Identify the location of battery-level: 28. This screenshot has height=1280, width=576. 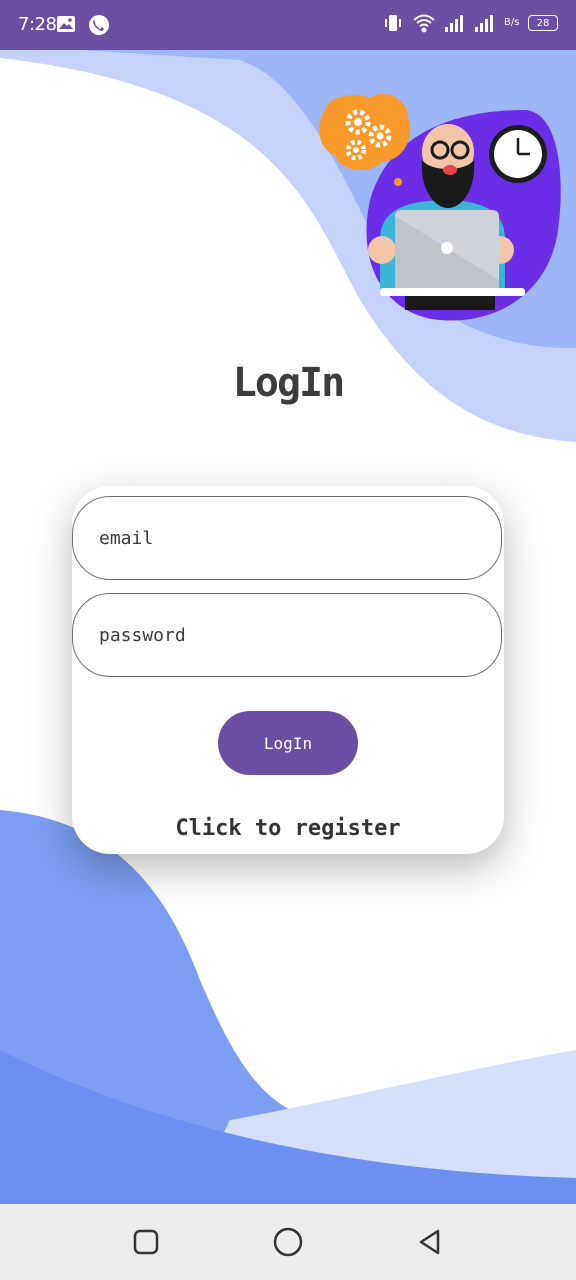
(543, 23).